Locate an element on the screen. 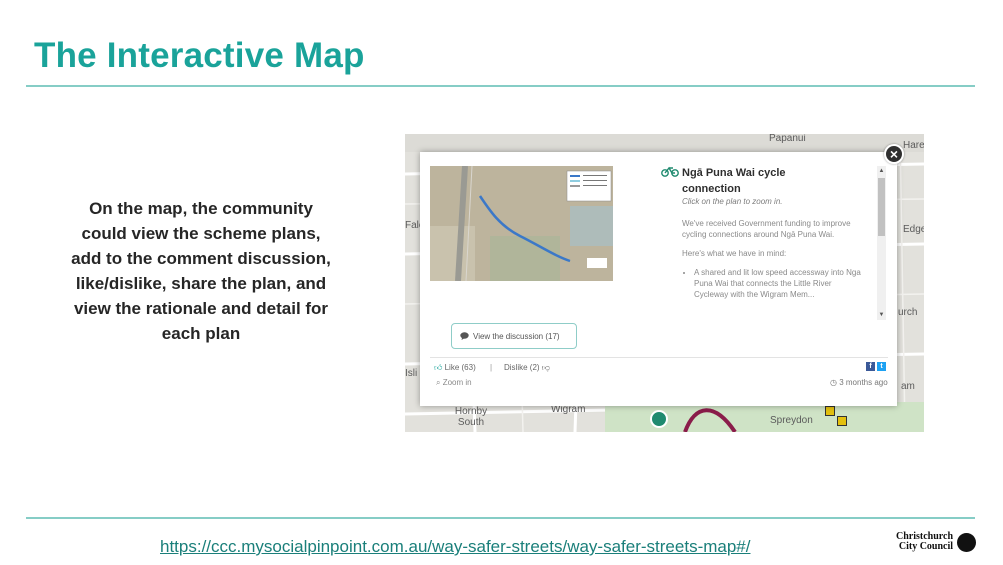  council-logo: Christchurch City Council is located at coordinates (936, 542).